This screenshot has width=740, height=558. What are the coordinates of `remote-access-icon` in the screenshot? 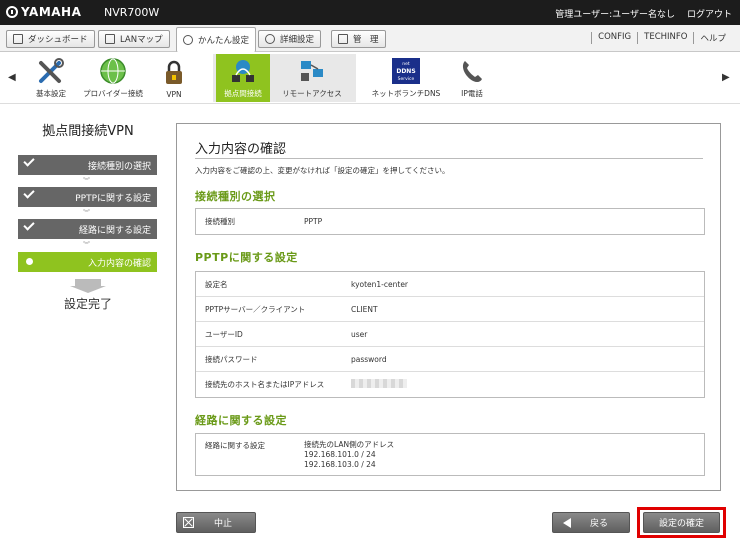 It's located at (312, 71).